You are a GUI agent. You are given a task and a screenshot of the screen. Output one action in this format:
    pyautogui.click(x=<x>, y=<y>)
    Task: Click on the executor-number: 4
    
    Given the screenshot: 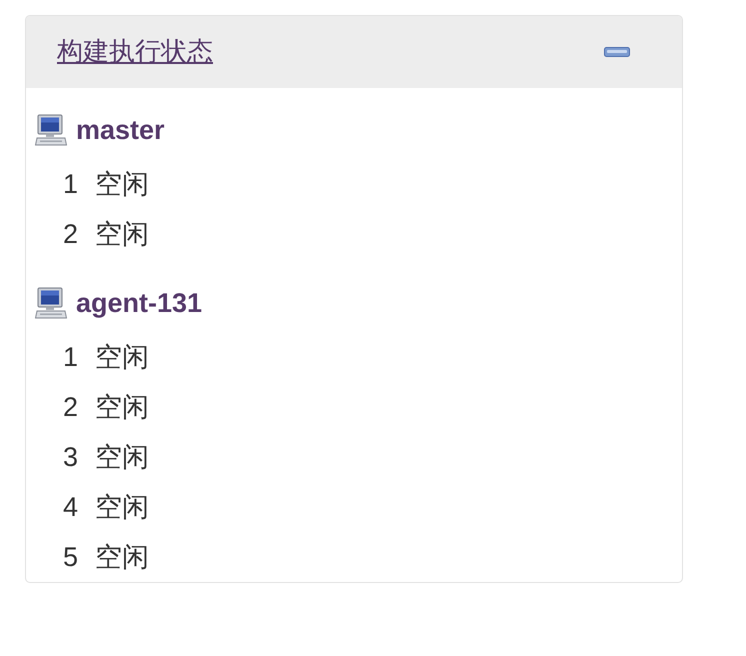 What is the action you would take?
    pyautogui.click(x=71, y=507)
    